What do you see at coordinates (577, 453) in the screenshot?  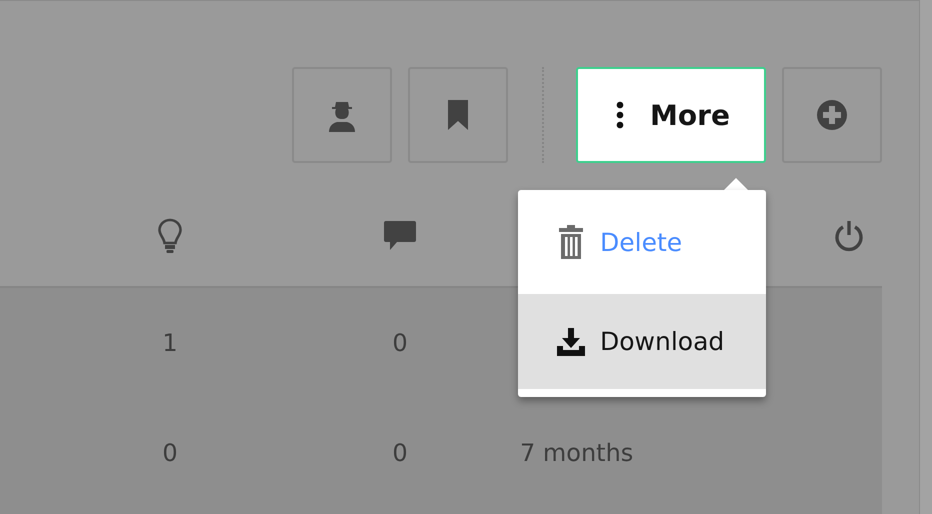 I see `table-cell: 7 months` at bounding box center [577, 453].